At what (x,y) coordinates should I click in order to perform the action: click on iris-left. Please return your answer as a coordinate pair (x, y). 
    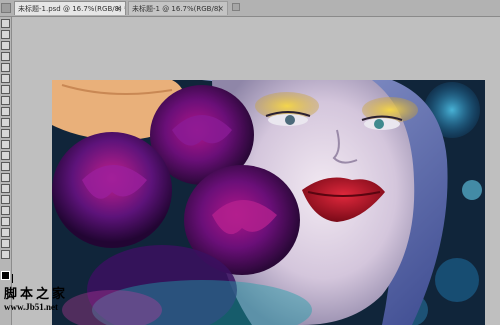
    Looking at the image, I should click on (290, 120).